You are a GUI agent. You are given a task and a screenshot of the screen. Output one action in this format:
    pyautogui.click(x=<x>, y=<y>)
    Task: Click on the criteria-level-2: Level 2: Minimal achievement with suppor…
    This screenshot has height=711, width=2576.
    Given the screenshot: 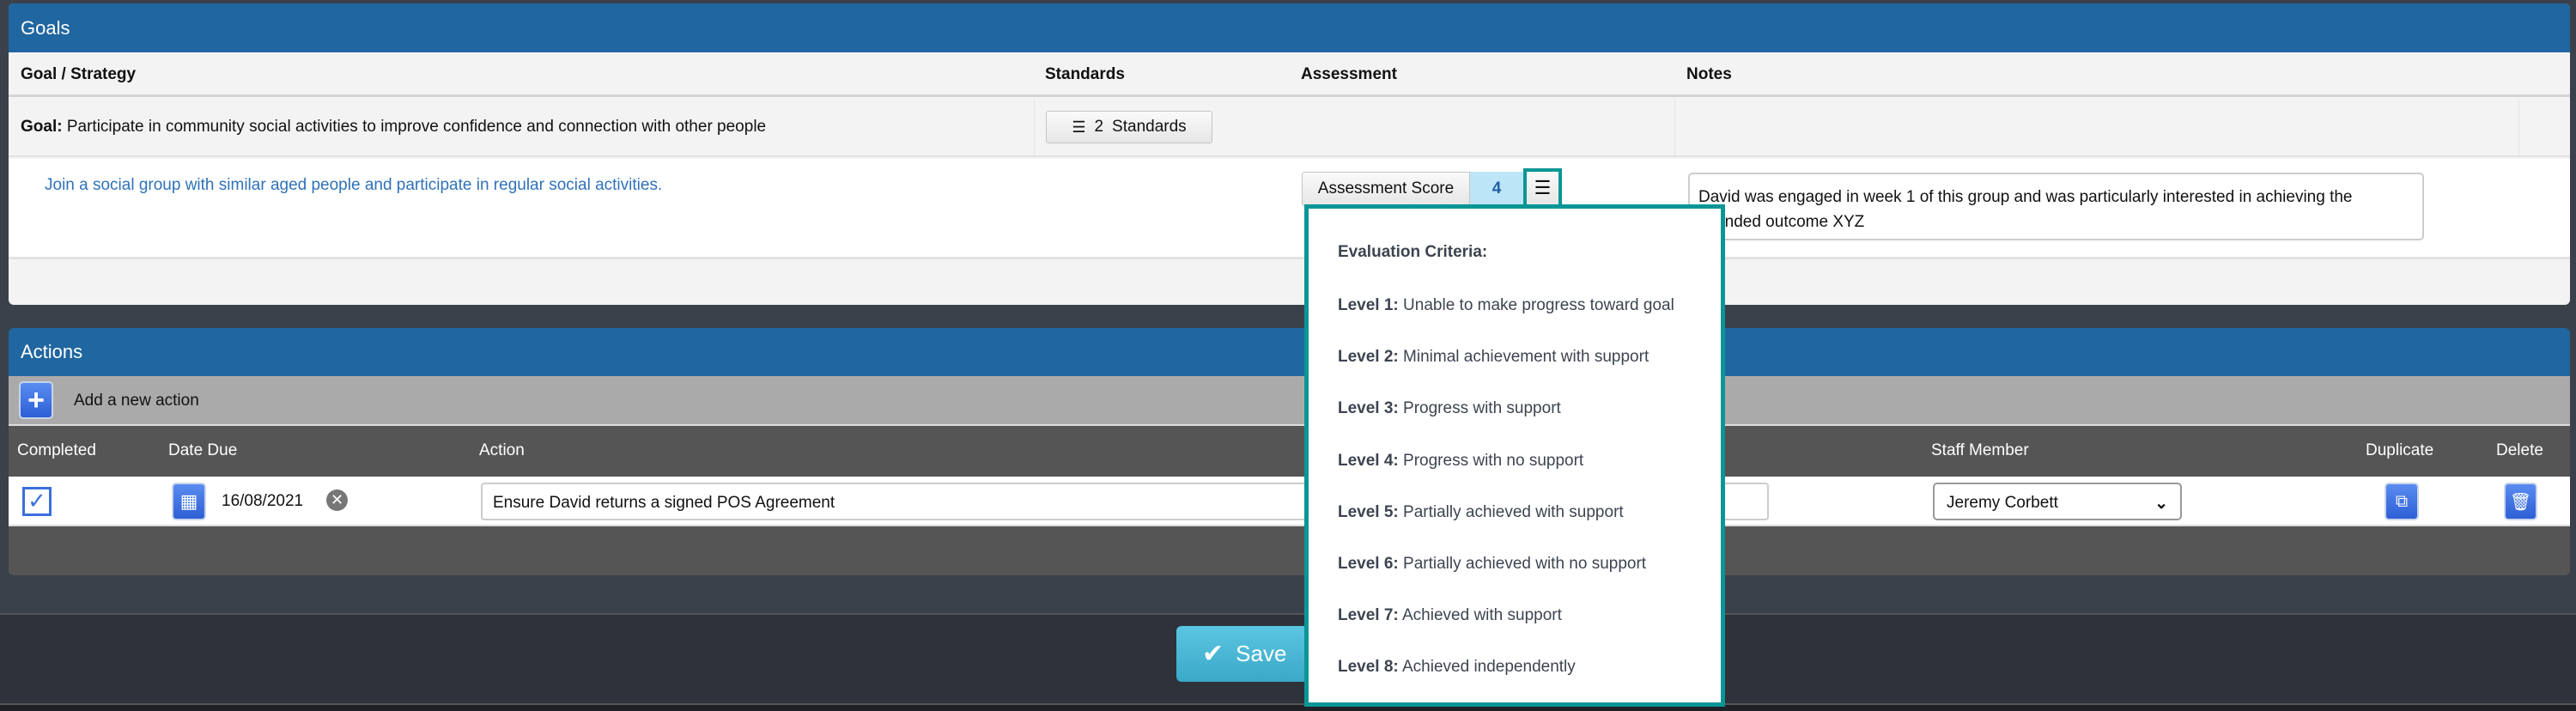 What is the action you would take?
    pyautogui.click(x=1493, y=357)
    